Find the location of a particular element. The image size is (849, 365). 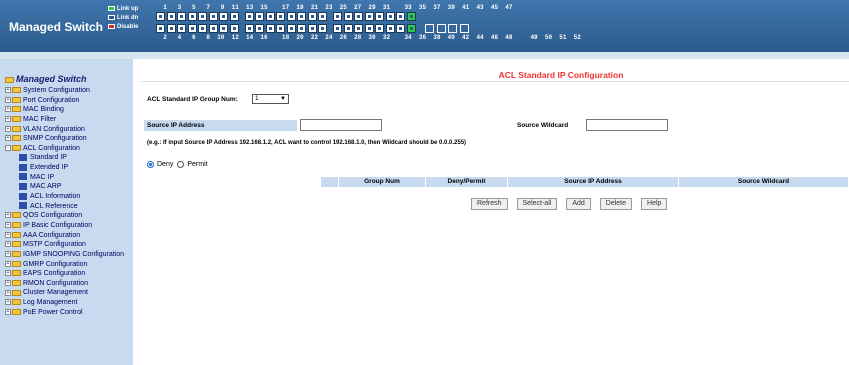

sidebar-subitem: ACL Information is located at coordinates (69, 197).